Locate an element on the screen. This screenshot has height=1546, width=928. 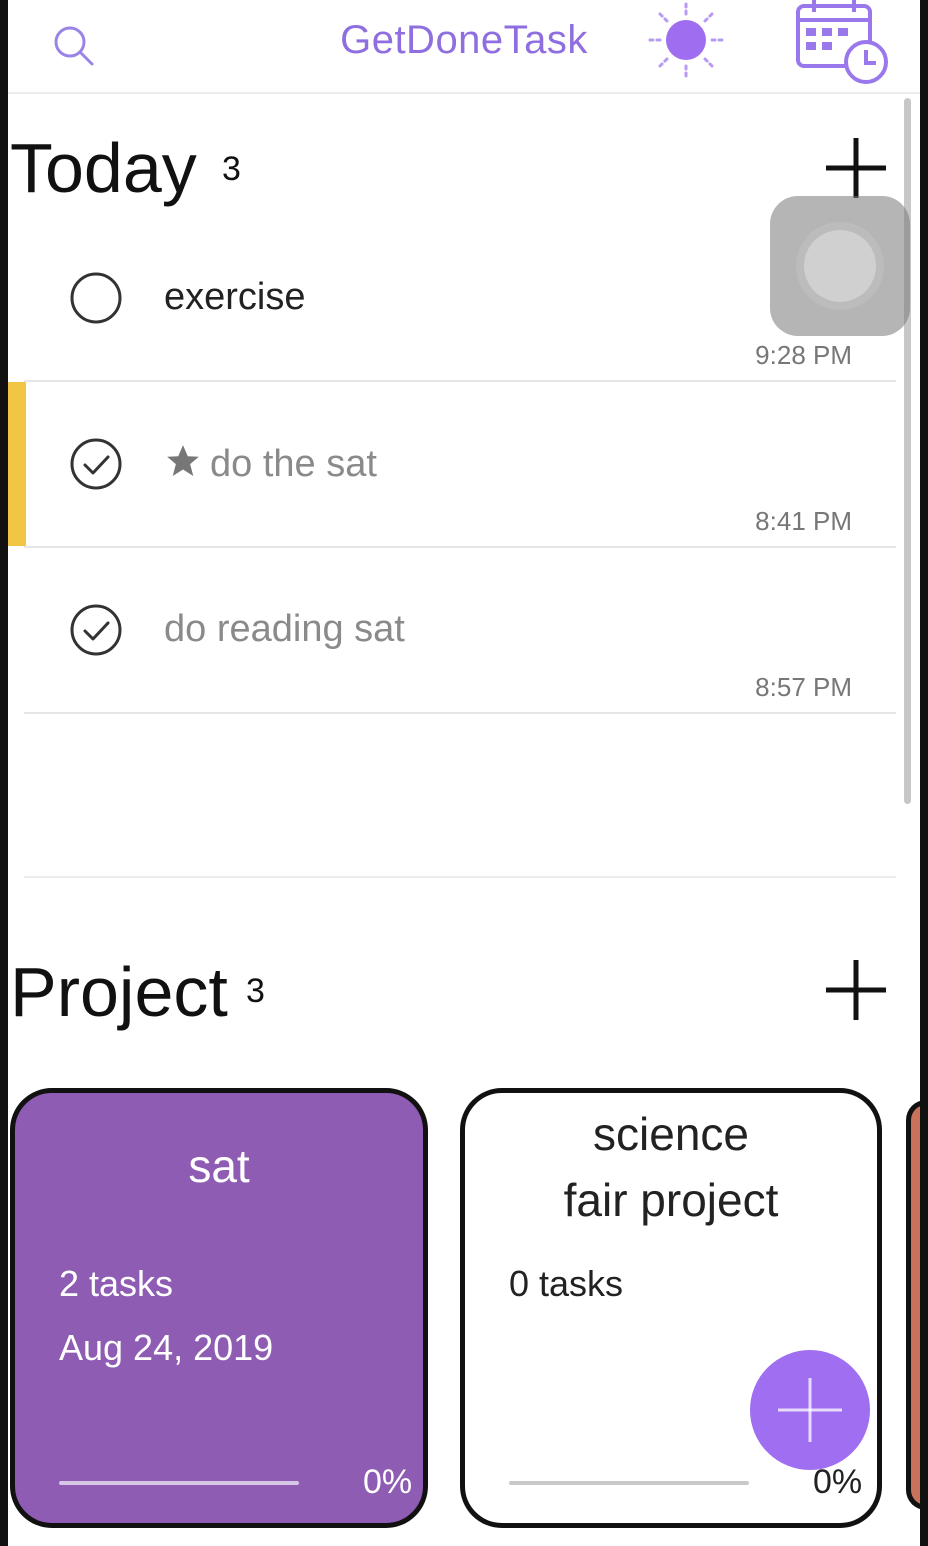
app-title: GetDoneTask is located at coordinates (464, 40).